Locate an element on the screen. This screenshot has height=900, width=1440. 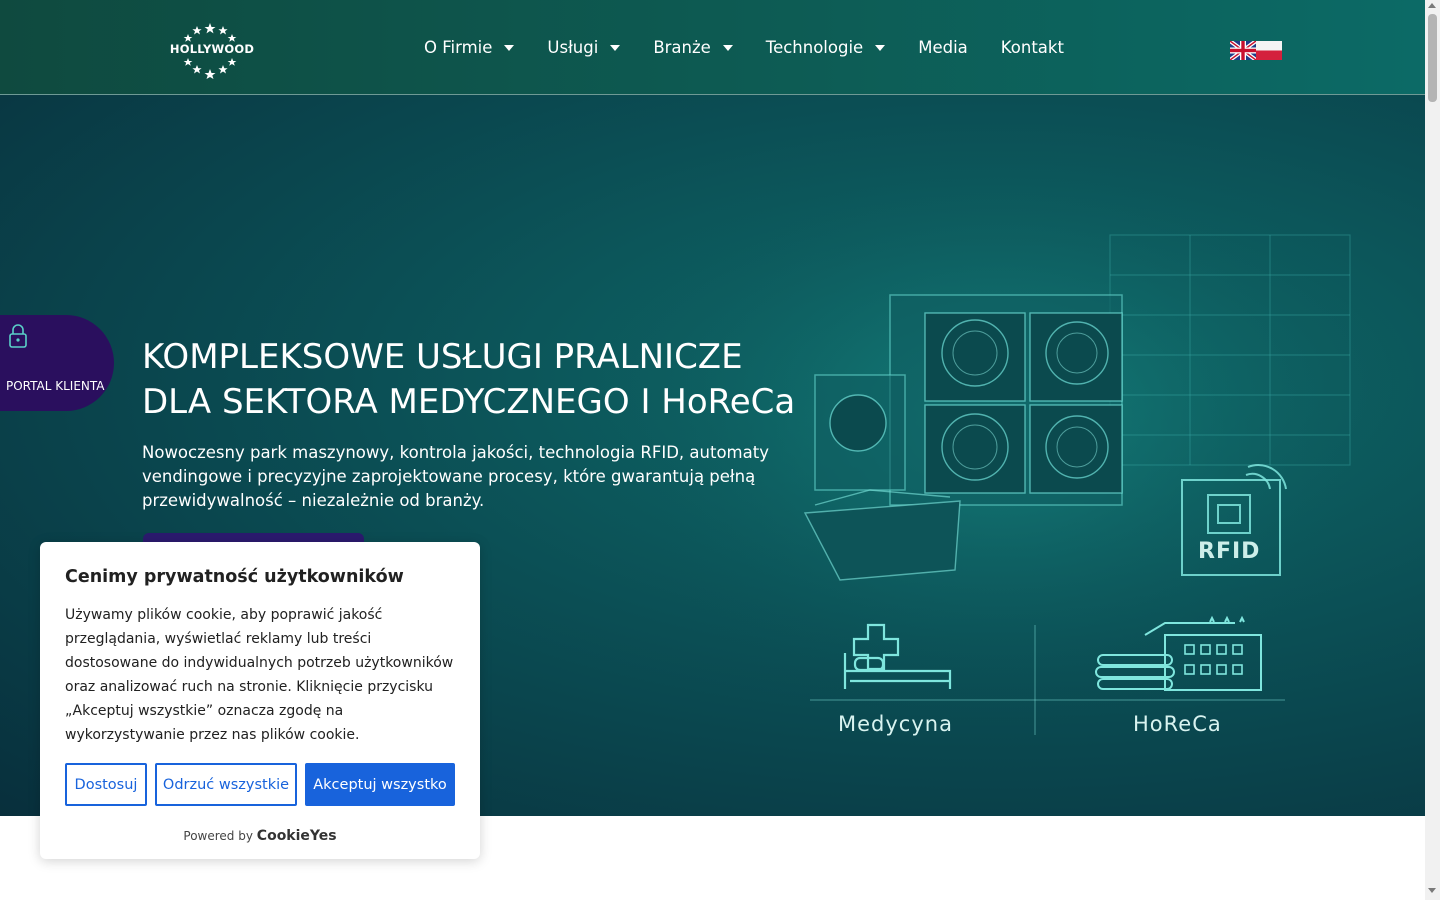
nav-item-kontakt: Kontakt is located at coordinates (1032, 47).